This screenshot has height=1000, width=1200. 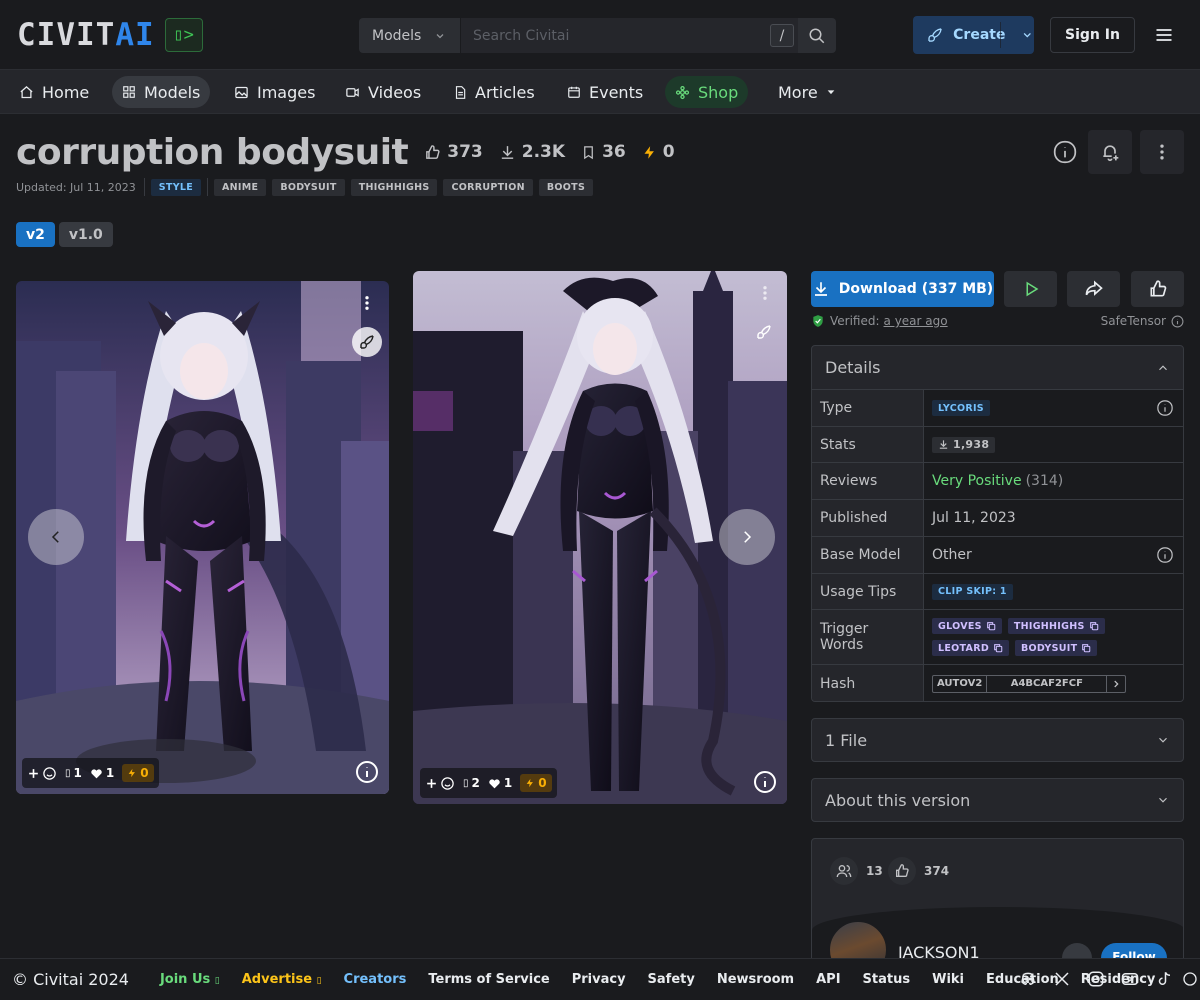 I want to click on tiktok-icon, so click(x=1164, y=979).